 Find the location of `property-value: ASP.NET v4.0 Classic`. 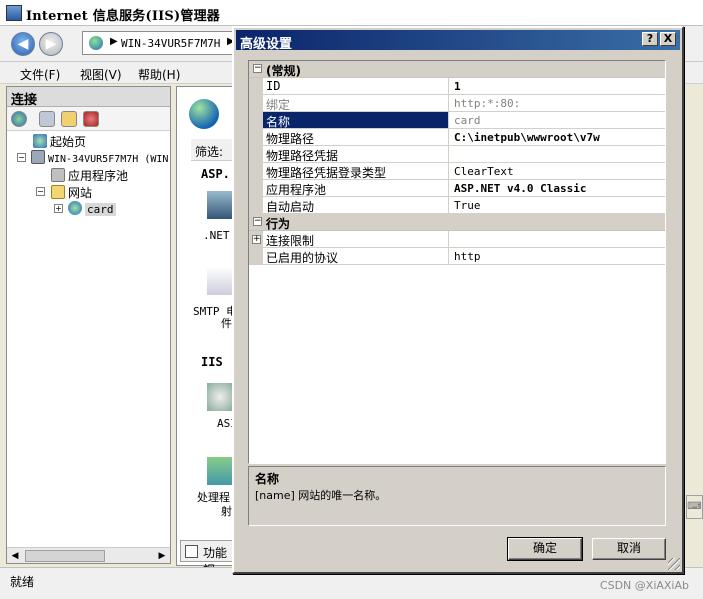

property-value: ASP.NET v4.0 Classic is located at coordinates (557, 188).